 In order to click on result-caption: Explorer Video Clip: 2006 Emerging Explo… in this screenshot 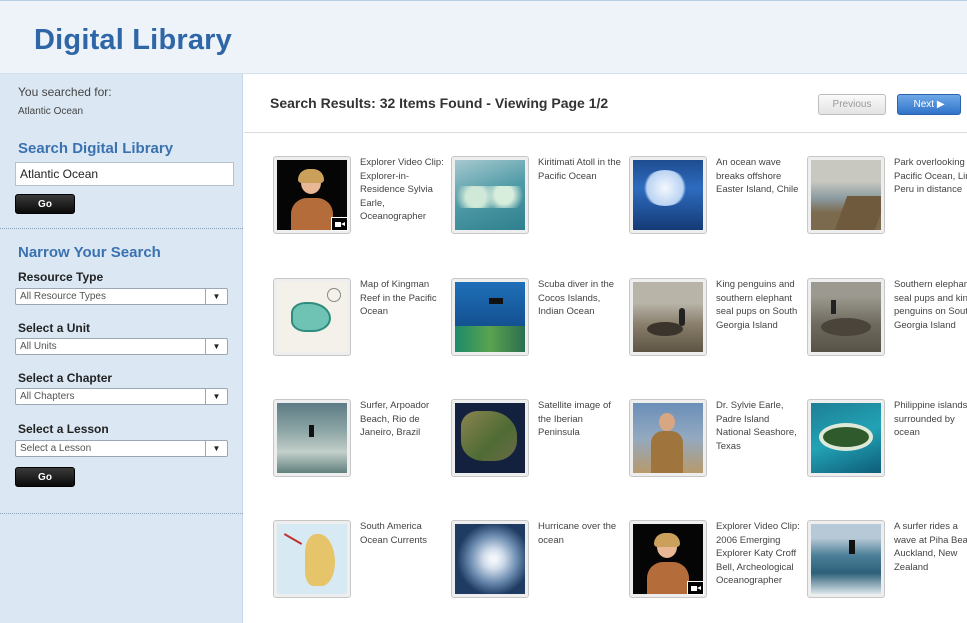, I will do `click(760, 554)`.